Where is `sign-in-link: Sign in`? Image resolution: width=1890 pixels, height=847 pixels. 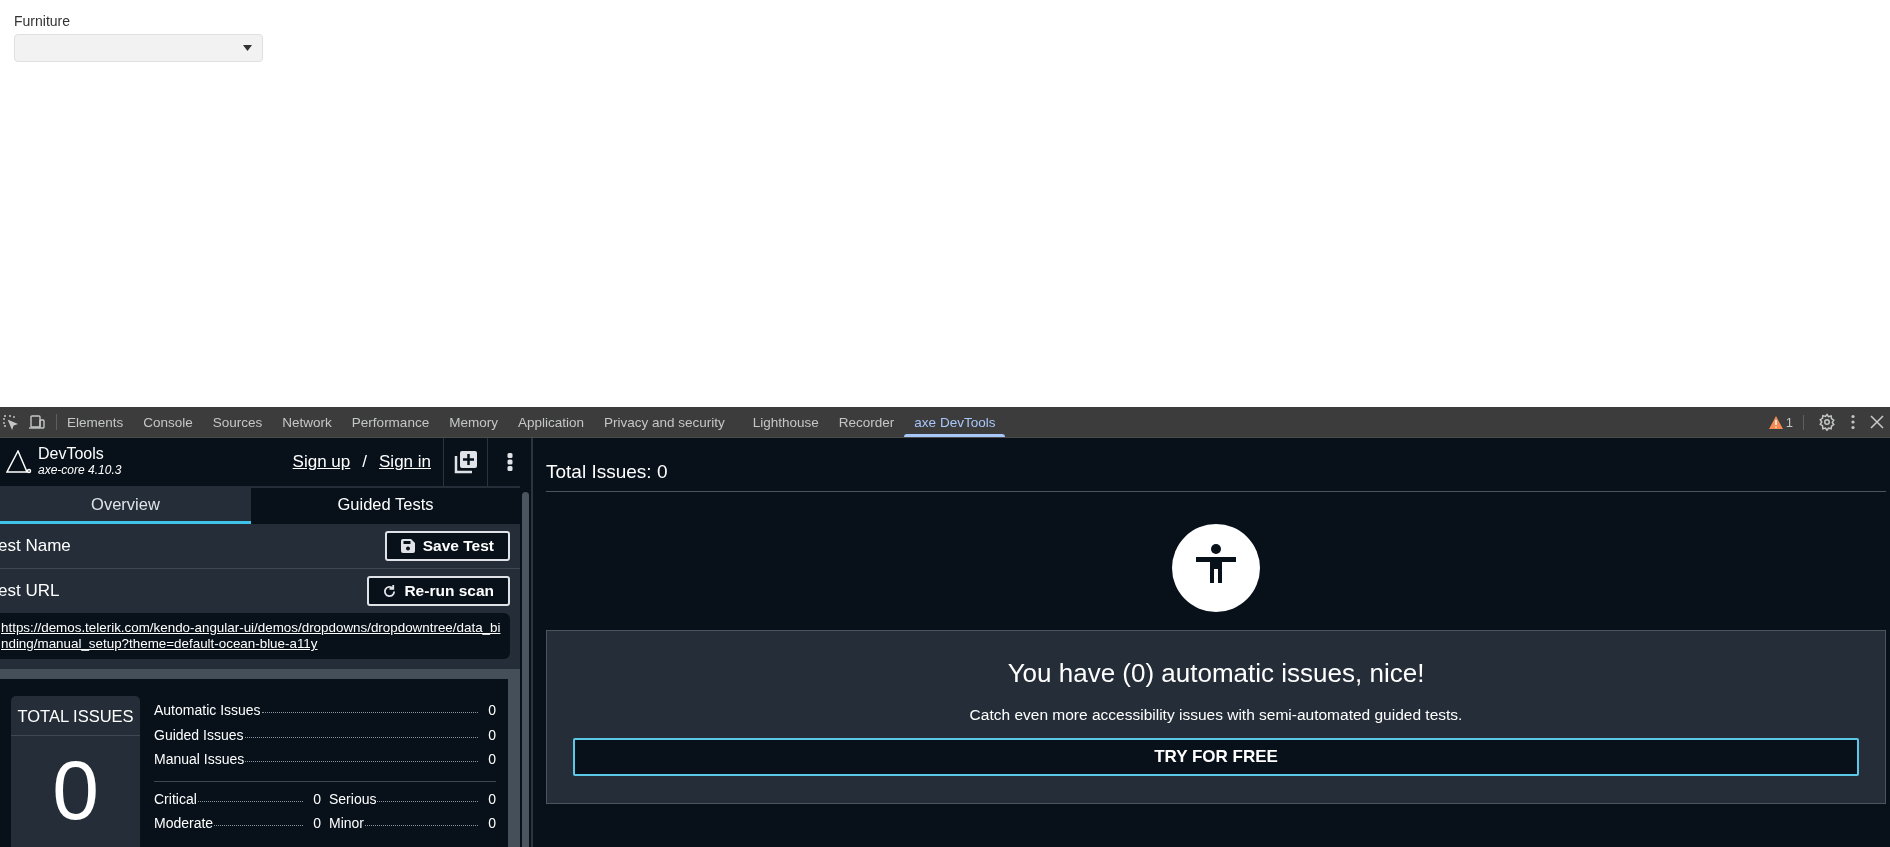
sign-in-link: Sign in is located at coordinates (405, 462).